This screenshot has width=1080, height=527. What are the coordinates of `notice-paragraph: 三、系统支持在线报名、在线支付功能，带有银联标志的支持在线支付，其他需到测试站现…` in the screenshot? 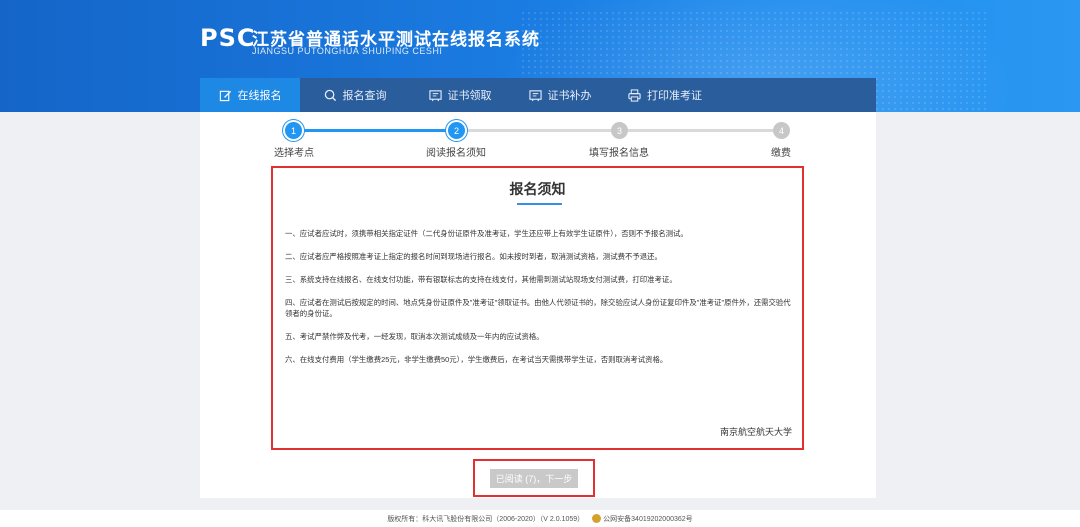 It's located at (481, 279).